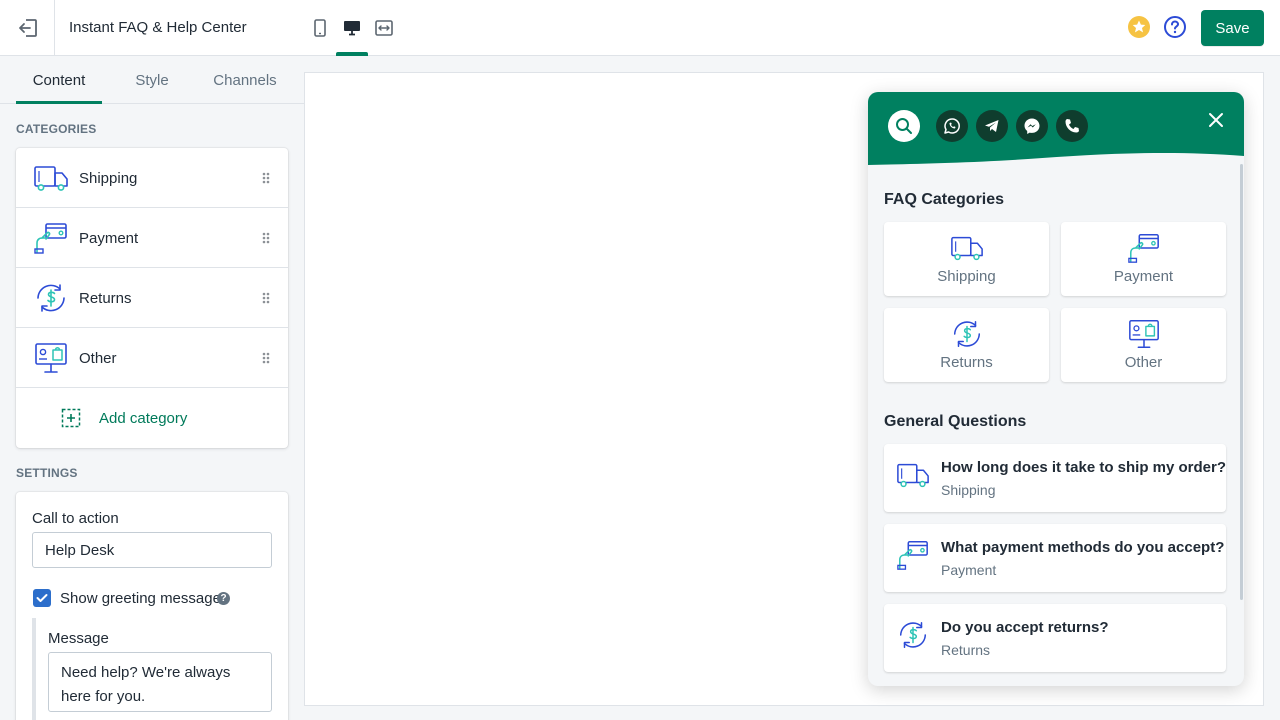 The height and width of the screenshot is (720, 1280). I want to click on question-title: What payment methods do you accept?, so click(1083, 547).